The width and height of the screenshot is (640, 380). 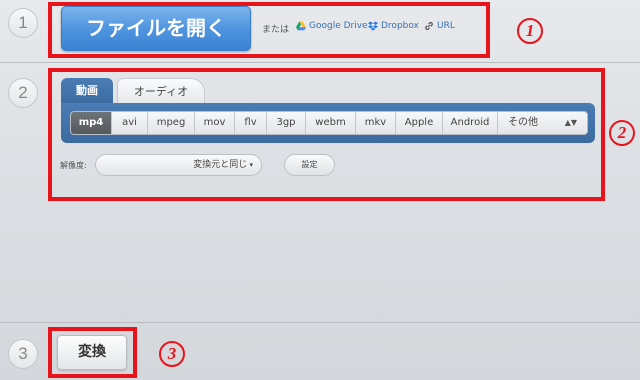 I want to click on annotation-2: 2, so click(x=622, y=133).